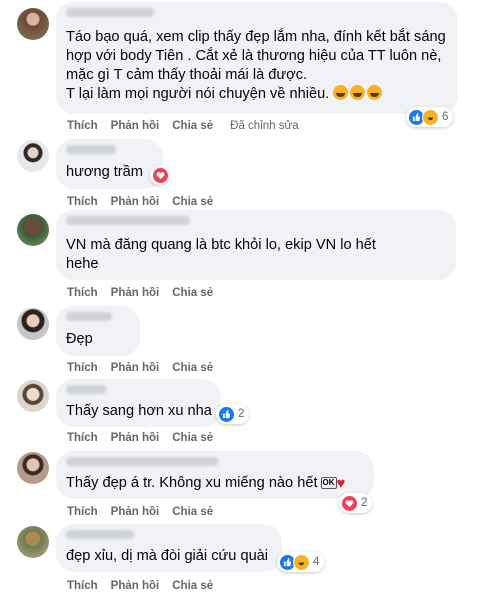 This screenshot has width=494, height=598. I want to click on comment-text: hương trầm, so click(104, 172).